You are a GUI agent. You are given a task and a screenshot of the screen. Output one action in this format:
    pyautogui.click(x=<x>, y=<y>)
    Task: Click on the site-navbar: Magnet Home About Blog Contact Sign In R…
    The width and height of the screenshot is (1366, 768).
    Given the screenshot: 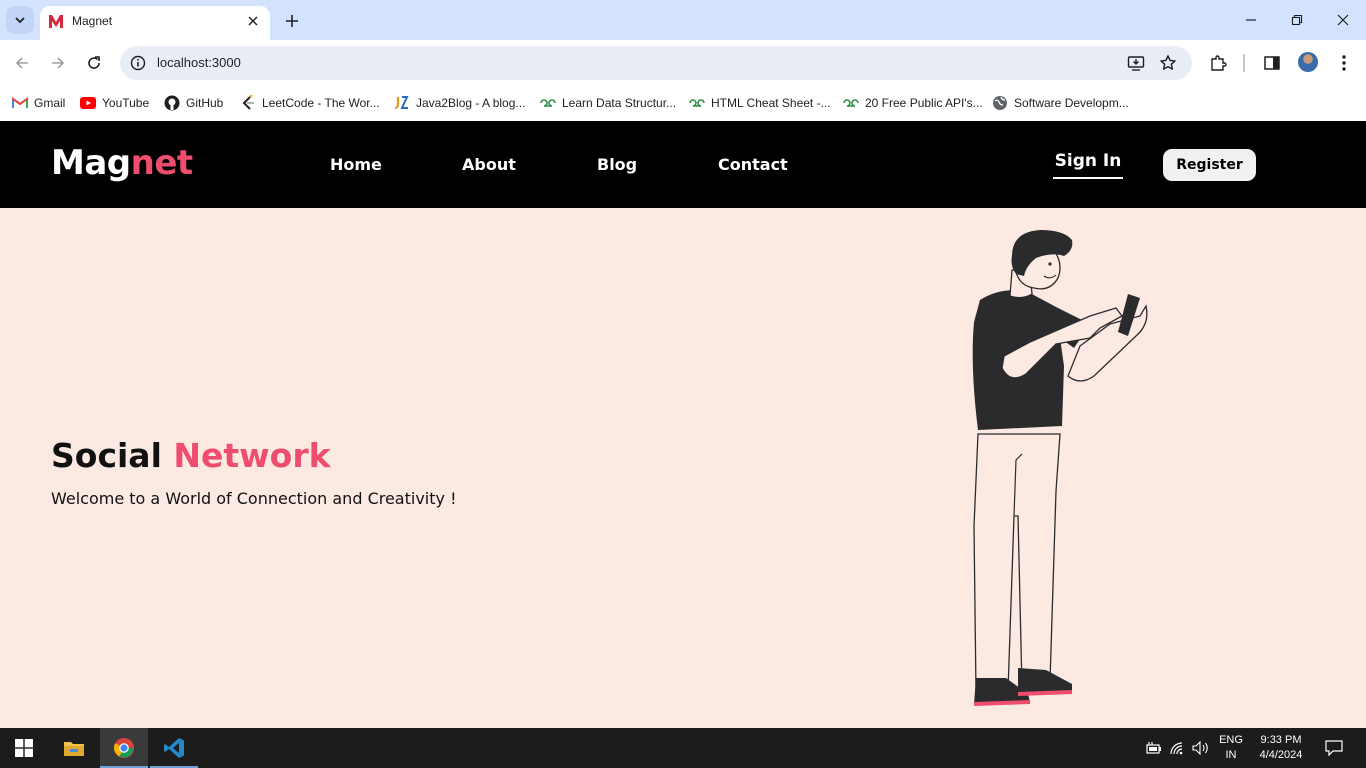 What is the action you would take?
    pyautogui.click(x=683, y=164)
    